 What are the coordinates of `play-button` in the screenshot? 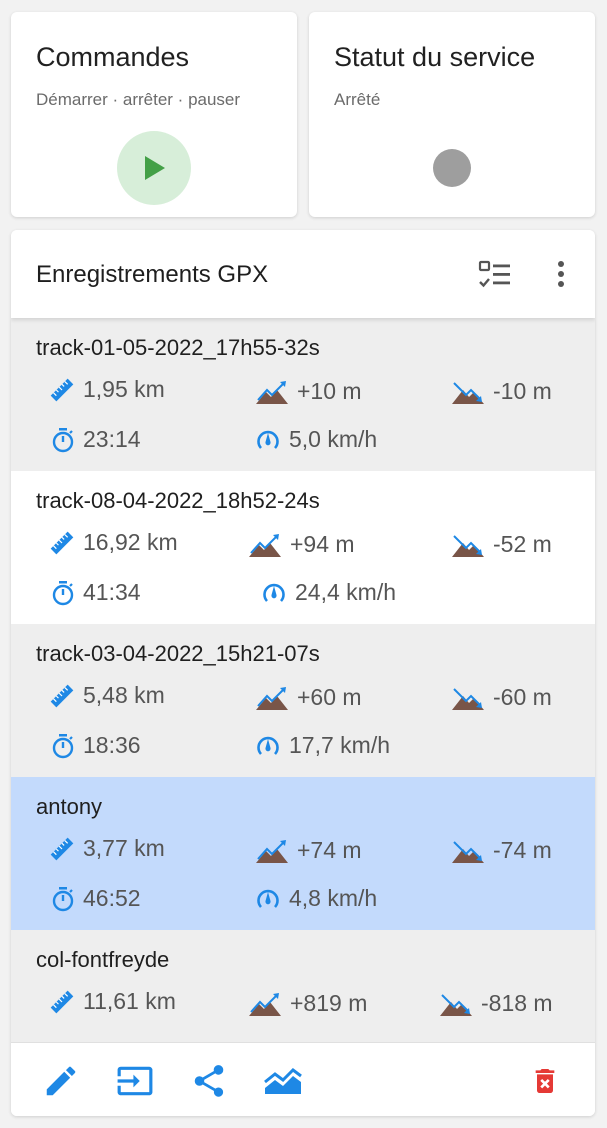 It's located at (154, 168).